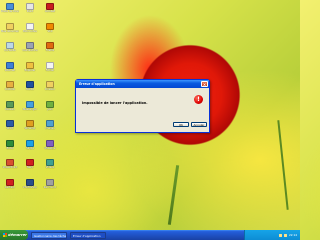  I want to click on network-icon, so click(285, 235).